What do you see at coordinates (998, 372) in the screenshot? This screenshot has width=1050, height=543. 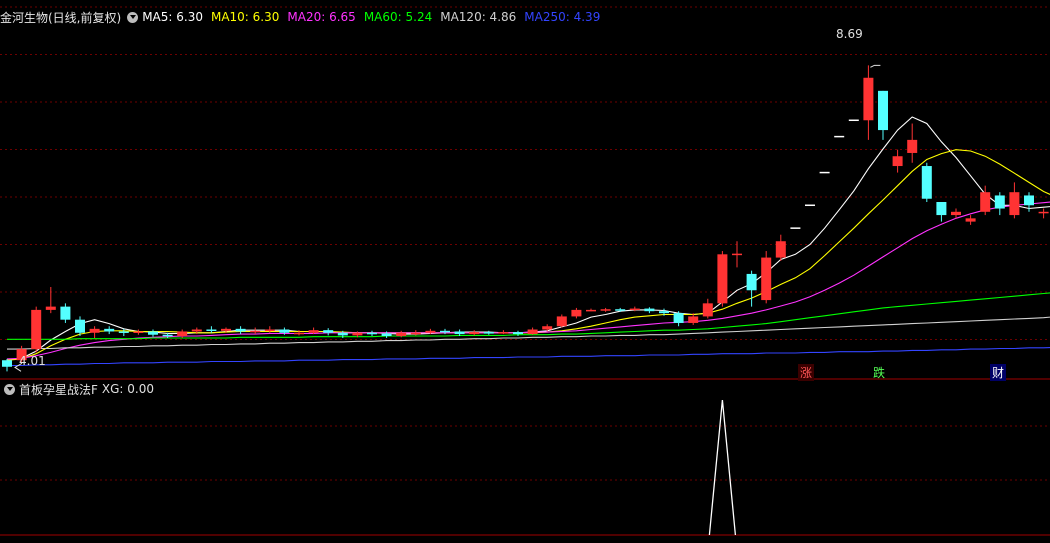 I see `wealth-marker: 财` at bounding box center [998, 372].